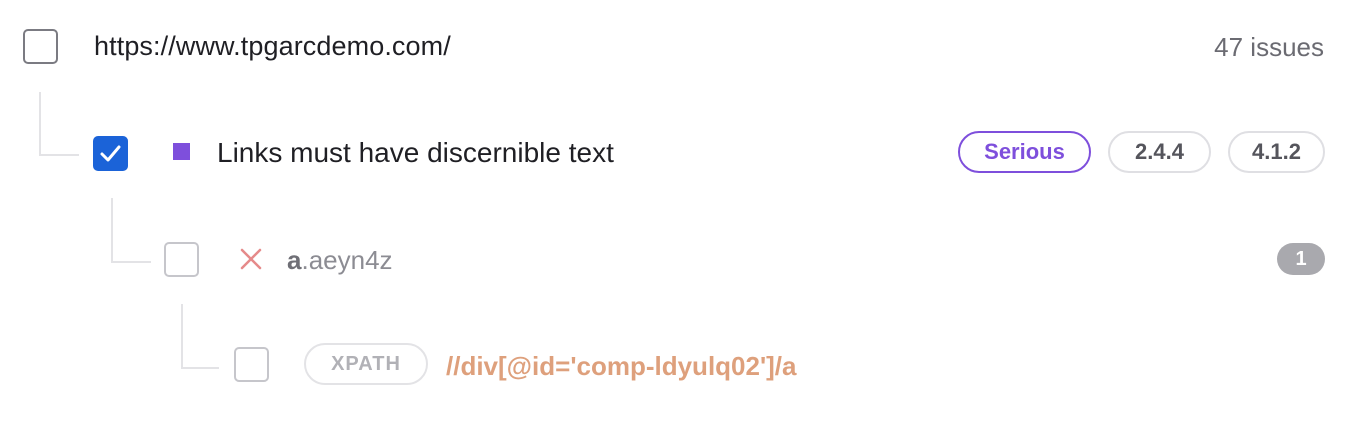  I want to click on rule-checkbox, so click(110, 153).